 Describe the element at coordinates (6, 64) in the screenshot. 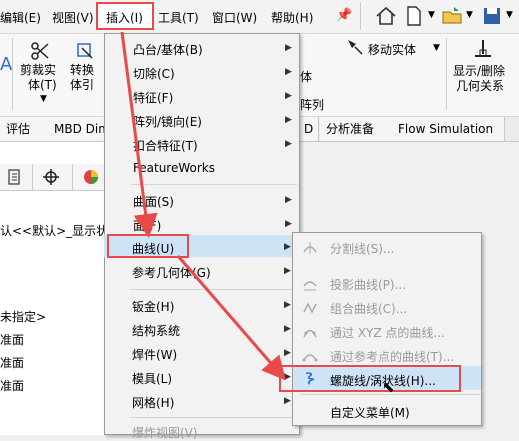

I see `partial-tool-icon: A` at that location.